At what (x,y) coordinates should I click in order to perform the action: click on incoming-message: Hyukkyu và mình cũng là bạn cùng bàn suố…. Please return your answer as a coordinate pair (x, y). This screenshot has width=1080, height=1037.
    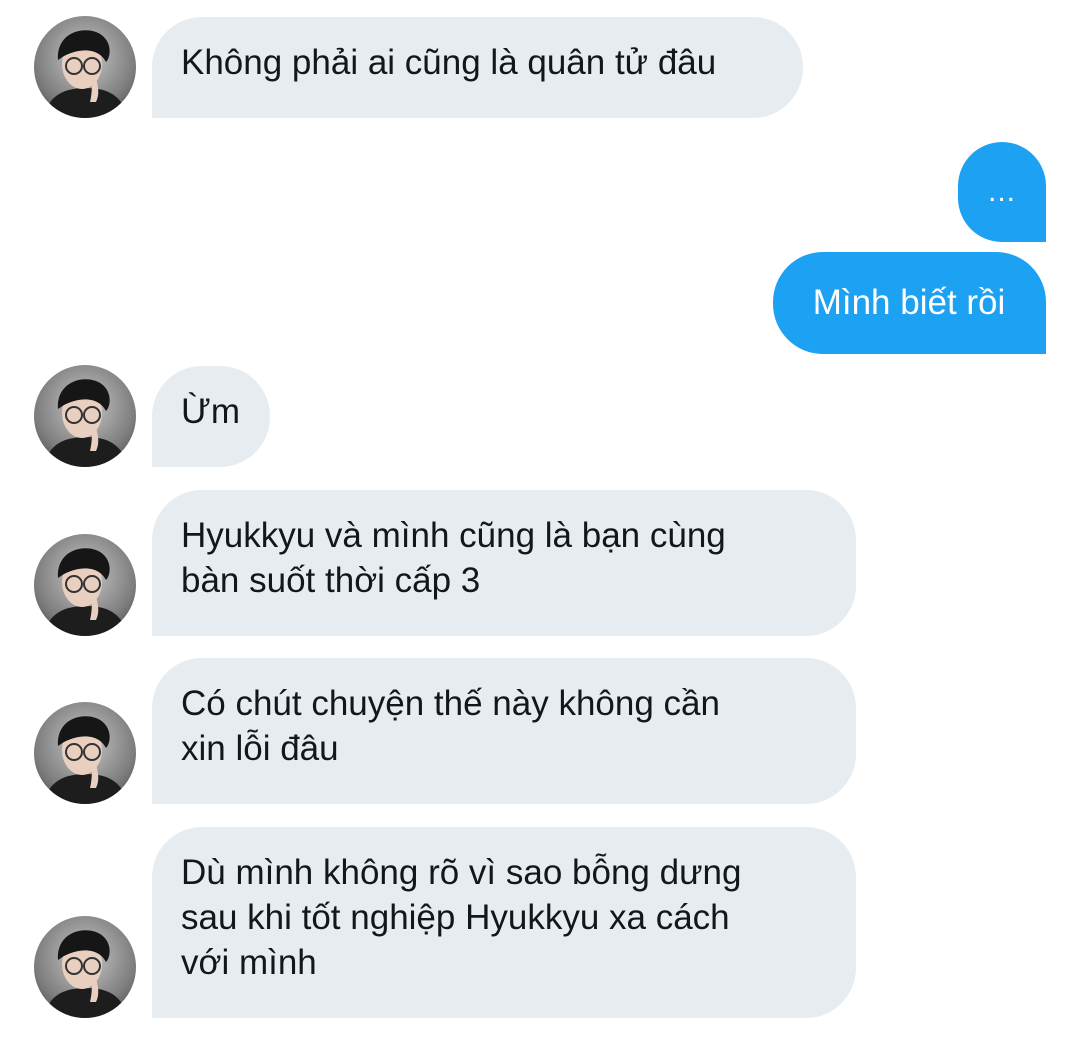
    Looking at the image, I should click on (504, 563).